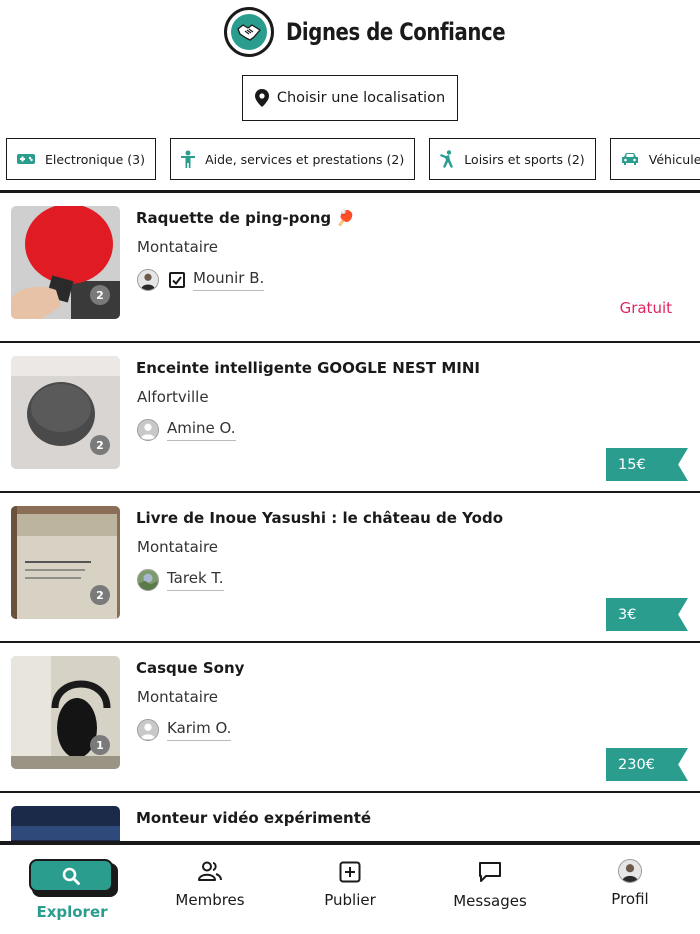 This screenshot has width=700, height=934. Describe the element at coordinates (210, 889) in the screenshot. I see `nav-membres: Membres` at that location.